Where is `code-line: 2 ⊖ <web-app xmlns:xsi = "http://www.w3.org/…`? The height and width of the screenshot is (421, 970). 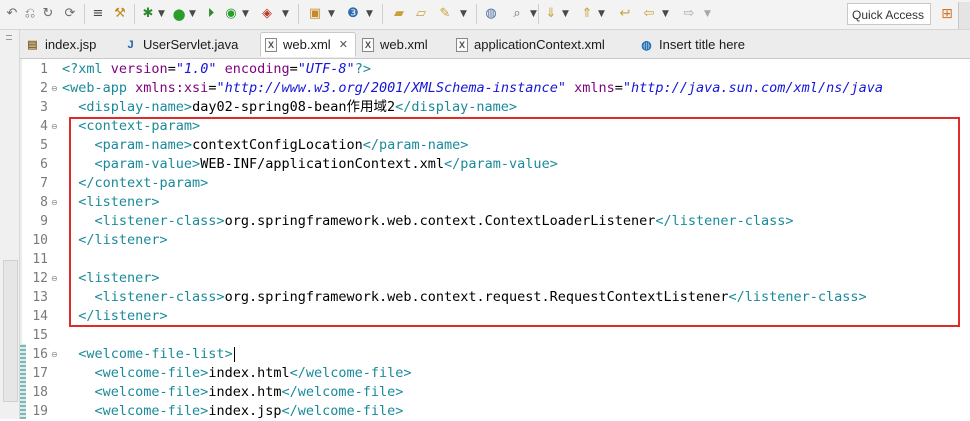 code-line: 2 ⊖ <web-app xmlns:xsi = "http://www.w3.org/… is located at coordinates (495, 88).